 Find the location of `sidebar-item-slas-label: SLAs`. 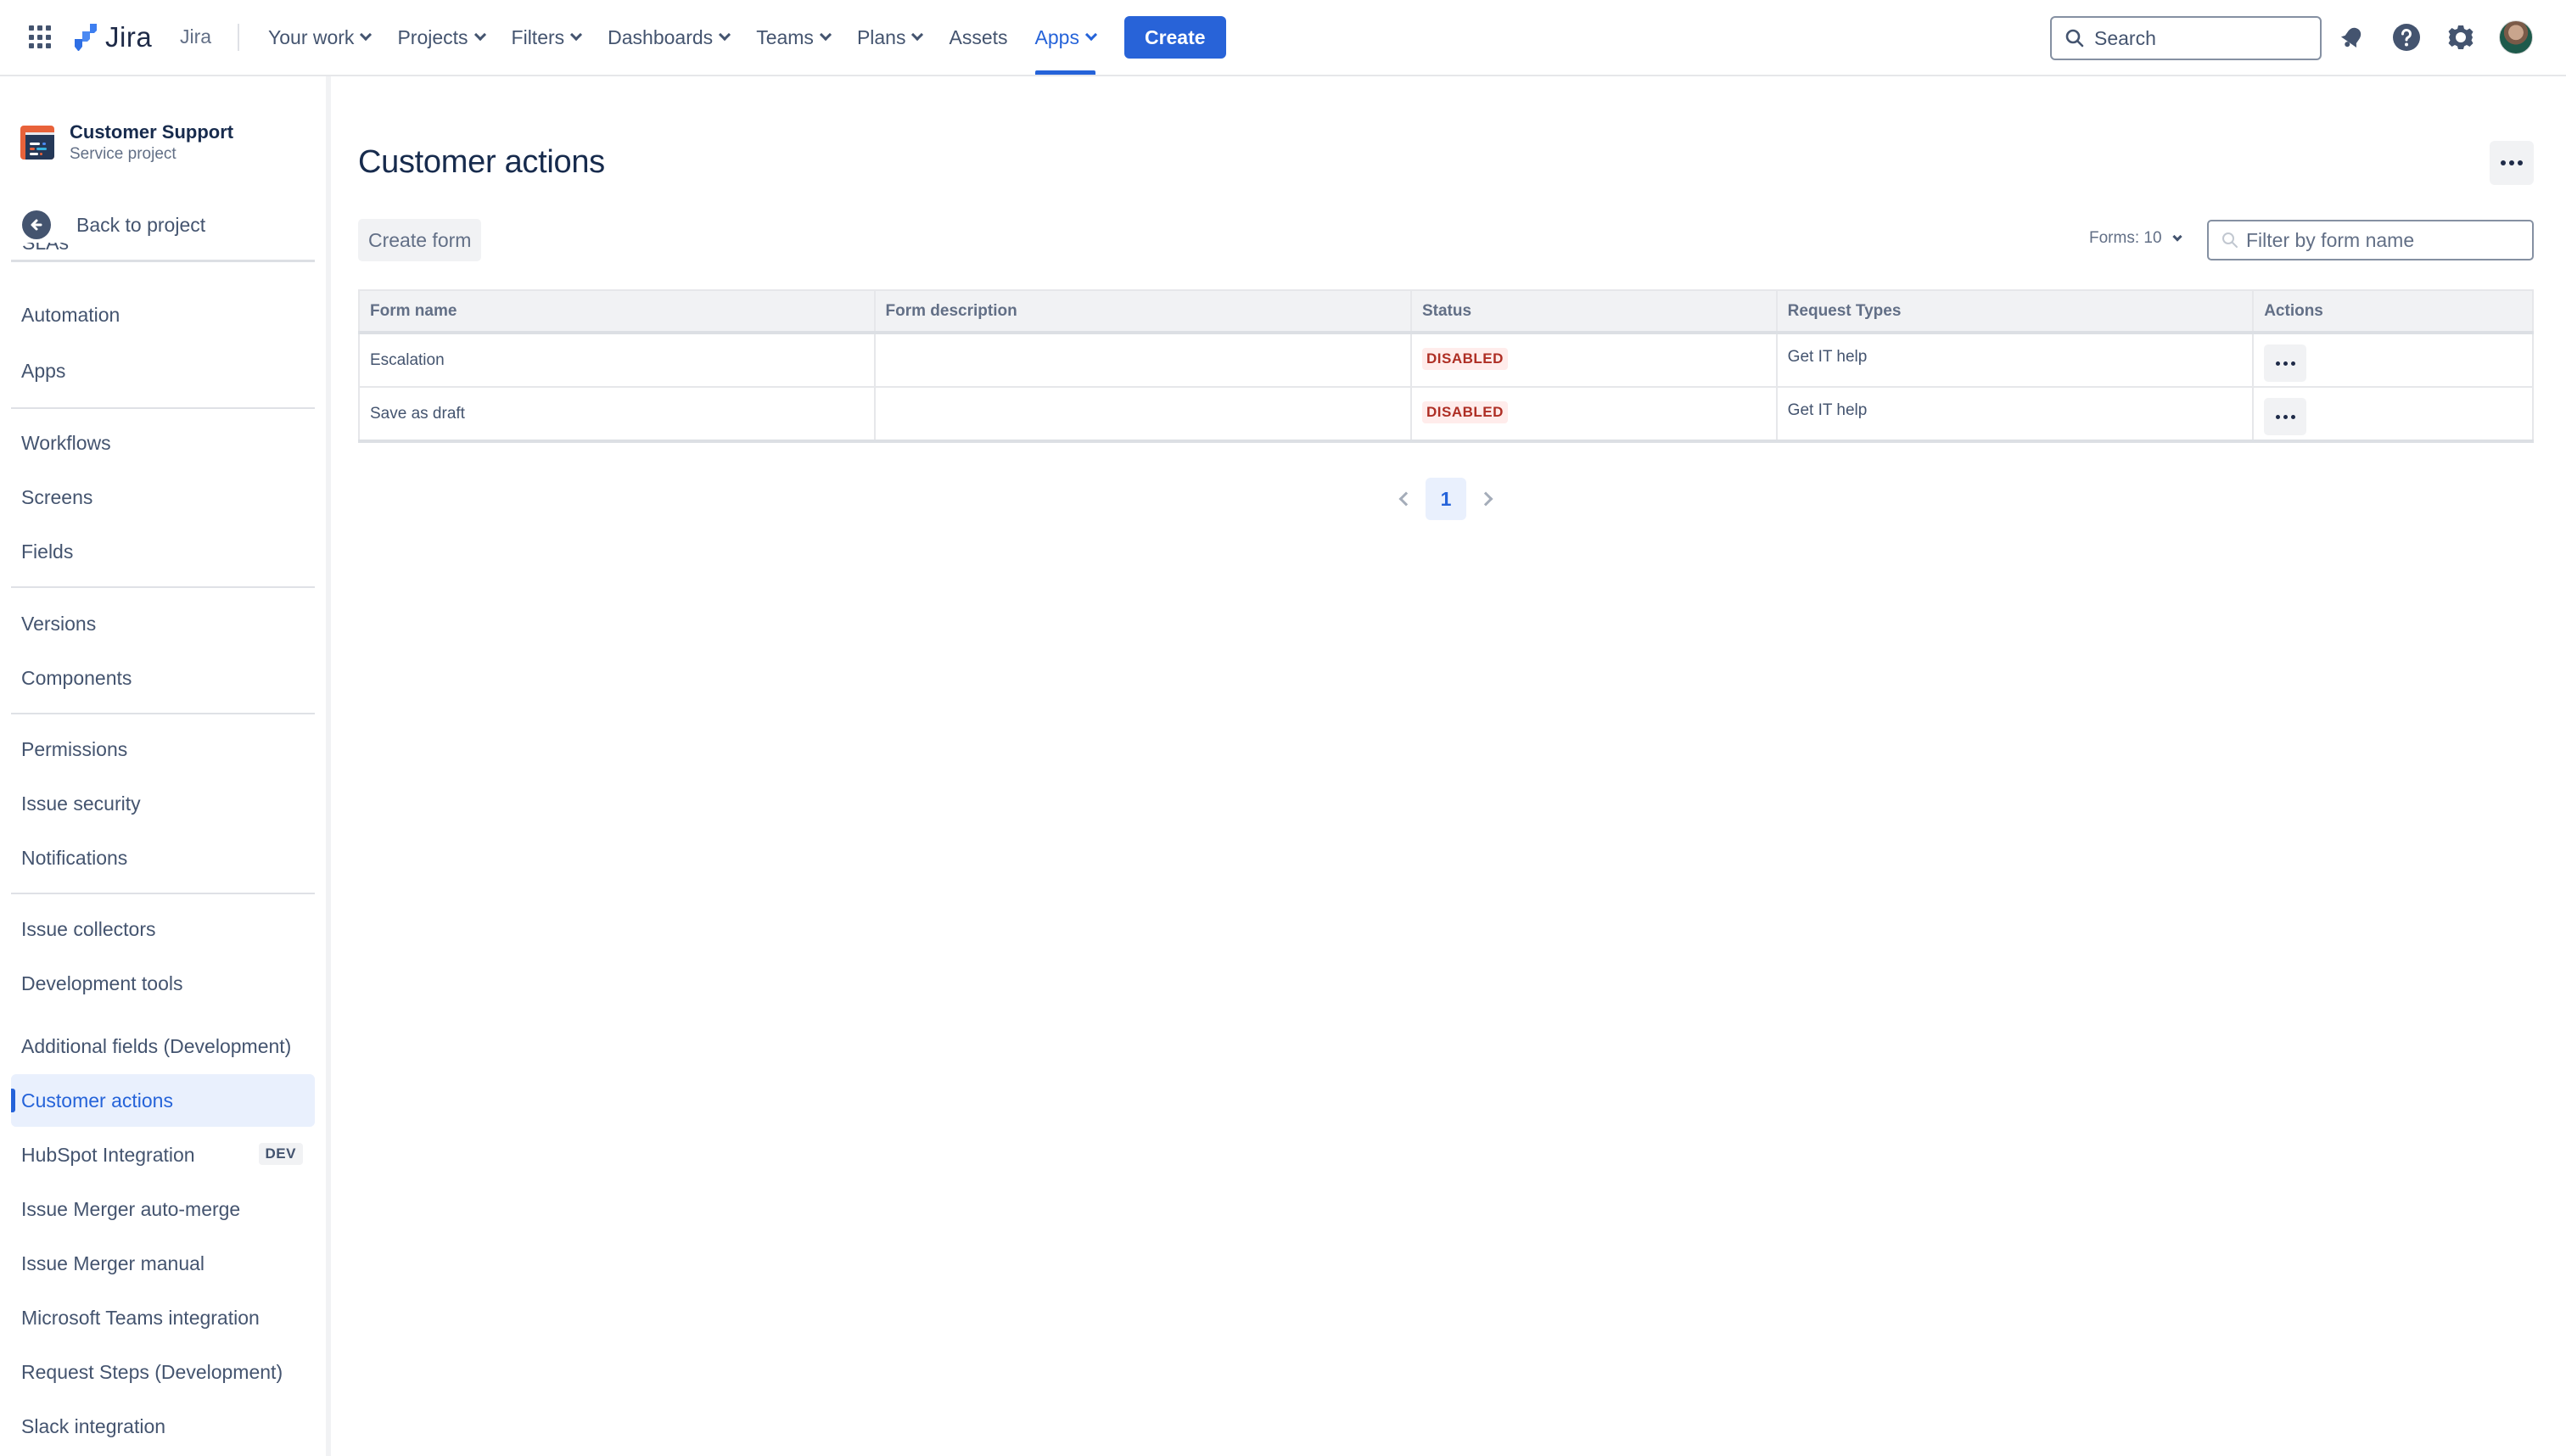

sidebar-item-slas-label: SLAs is located at coordinates (45, 248).